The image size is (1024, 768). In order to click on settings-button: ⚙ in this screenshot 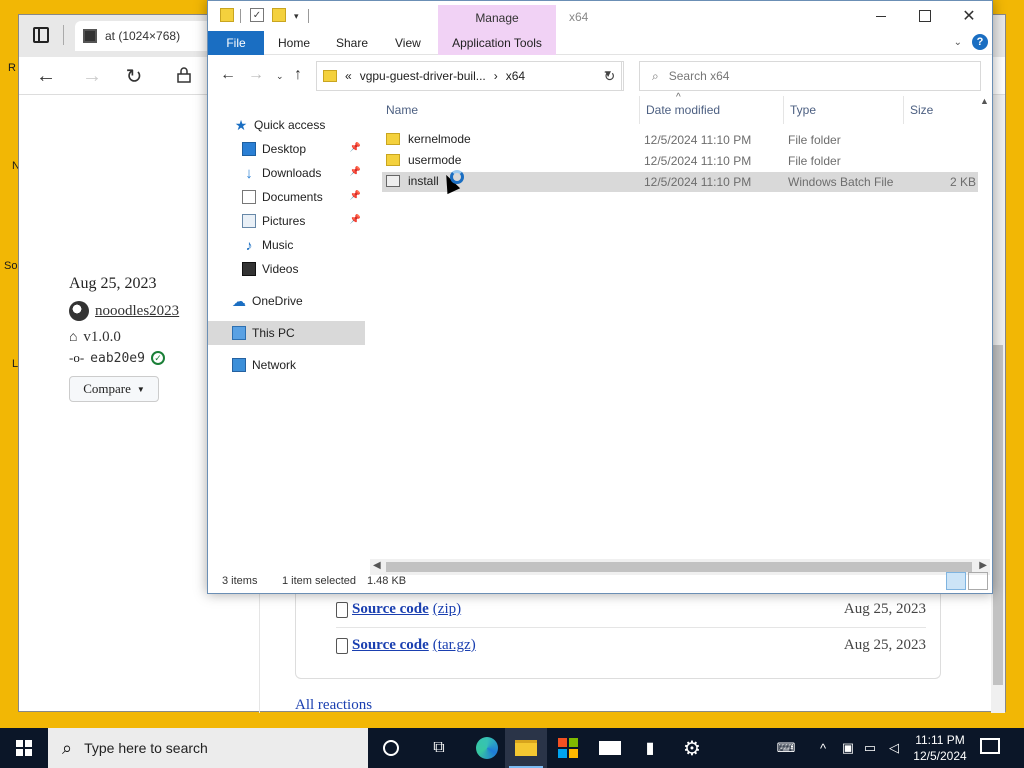, I will do `click(692, 748)`.